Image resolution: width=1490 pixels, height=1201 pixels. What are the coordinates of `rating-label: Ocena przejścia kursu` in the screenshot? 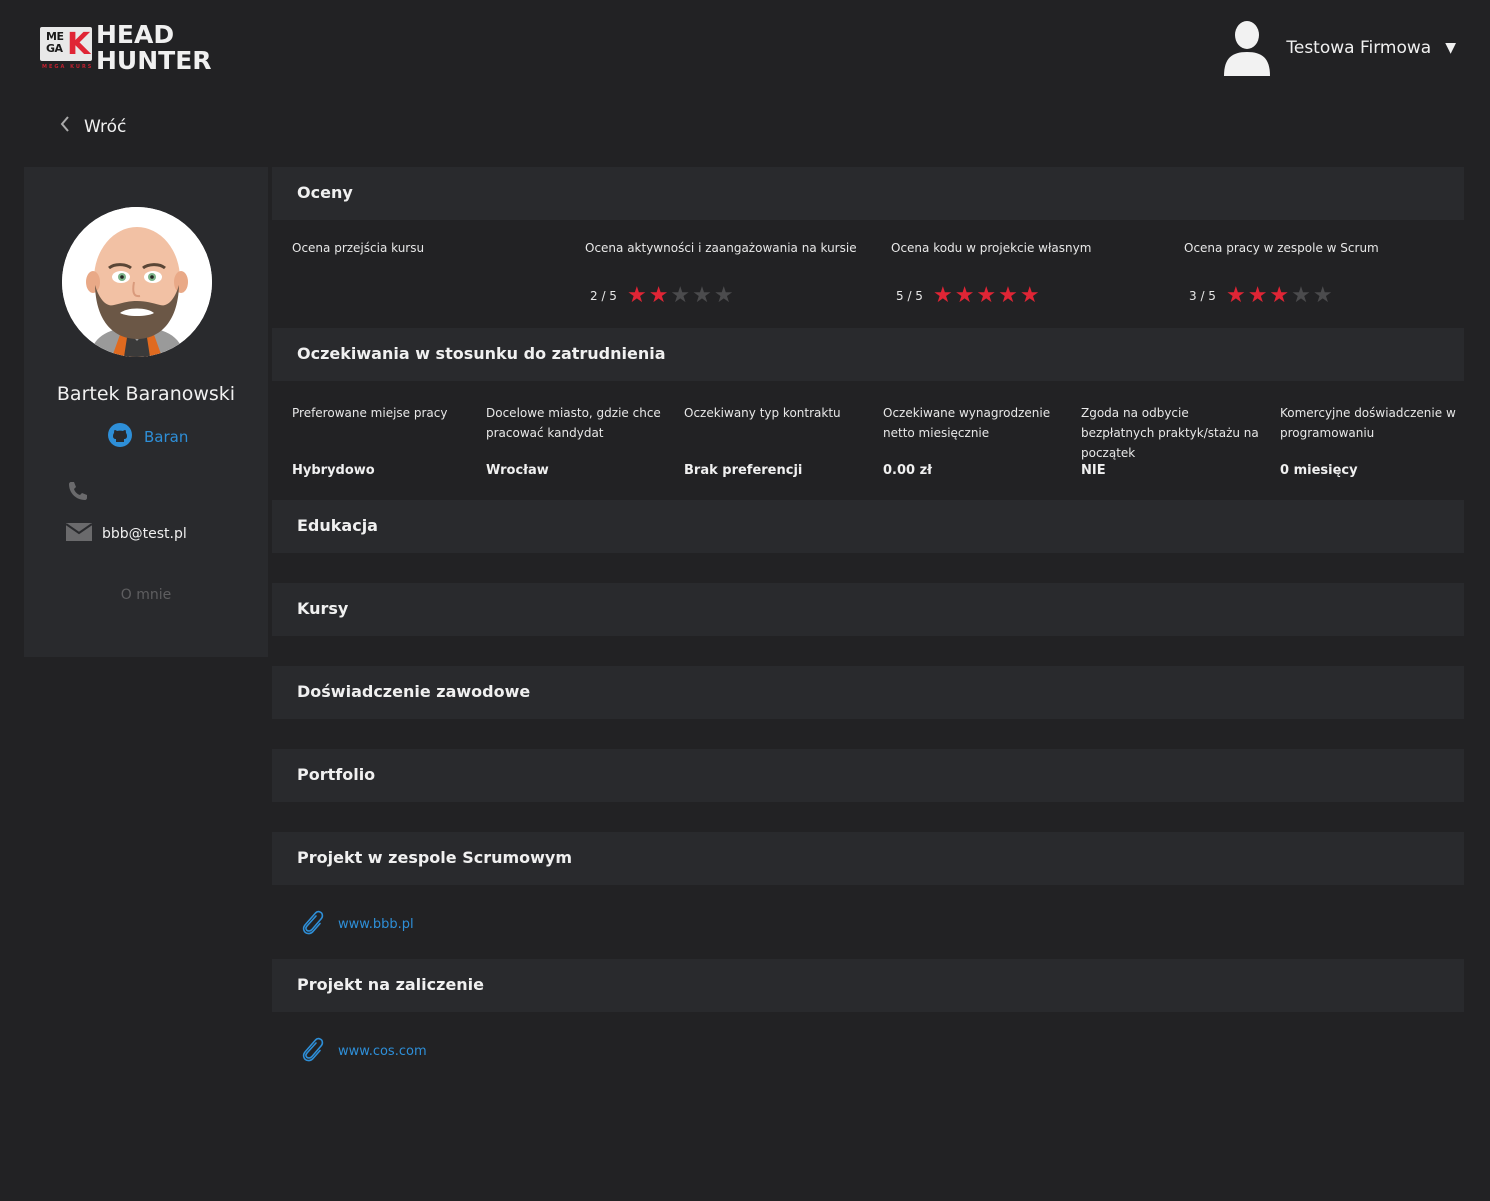 It's located at (358, 248).